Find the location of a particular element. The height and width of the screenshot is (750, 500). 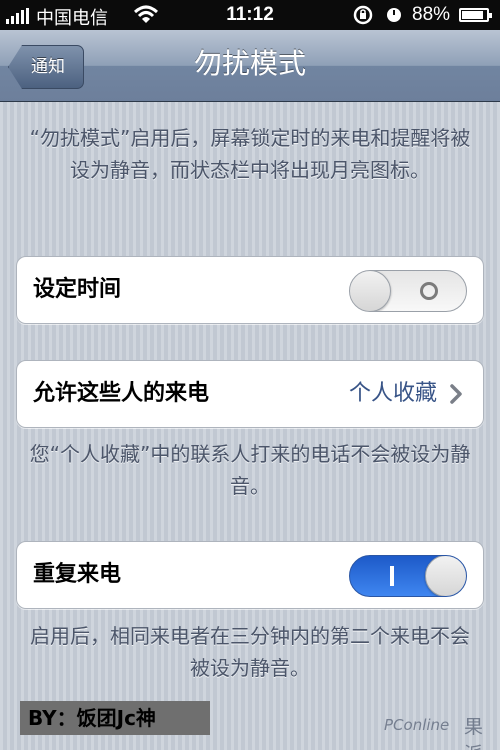

brand-watermark: 果派 is located at coordinates (474, 733).